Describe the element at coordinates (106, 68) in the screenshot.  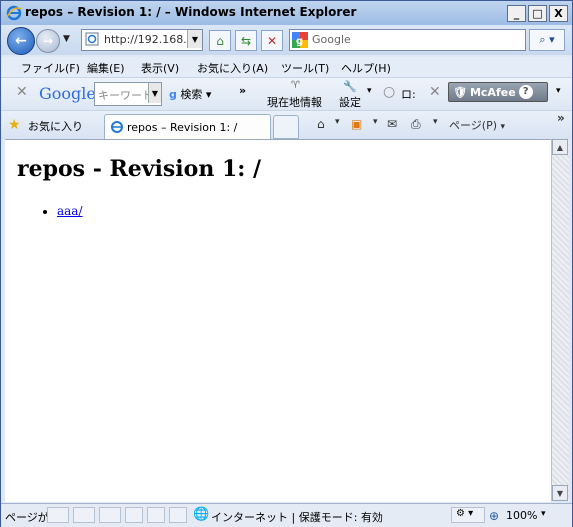
I see `menu-edit: 編集(E)` at that location.